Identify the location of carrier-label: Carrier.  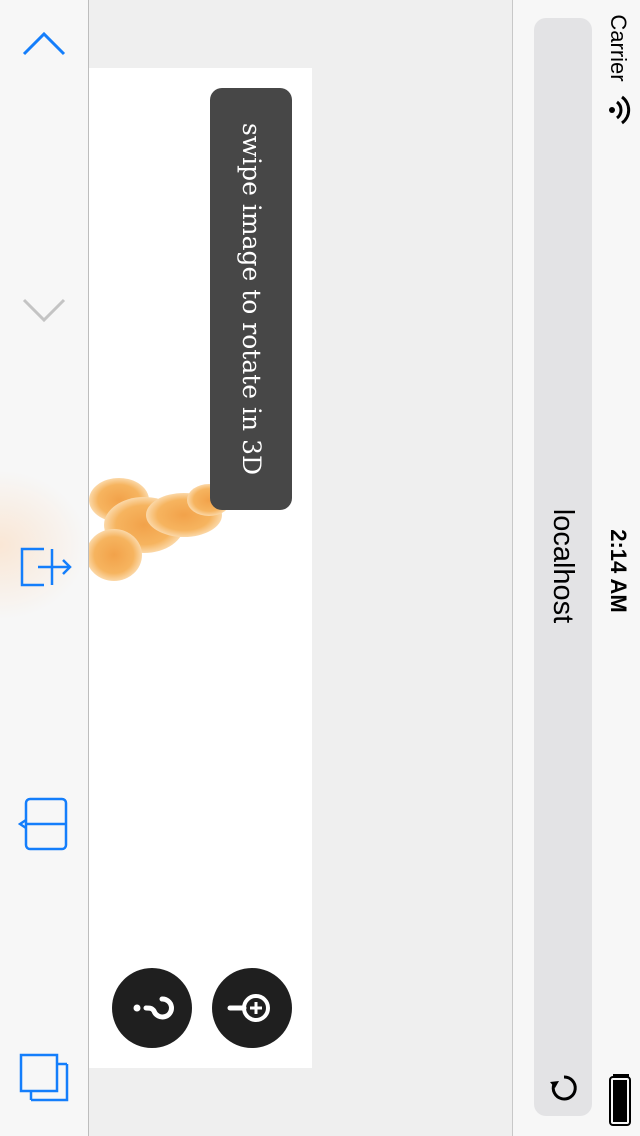
(618, 48).